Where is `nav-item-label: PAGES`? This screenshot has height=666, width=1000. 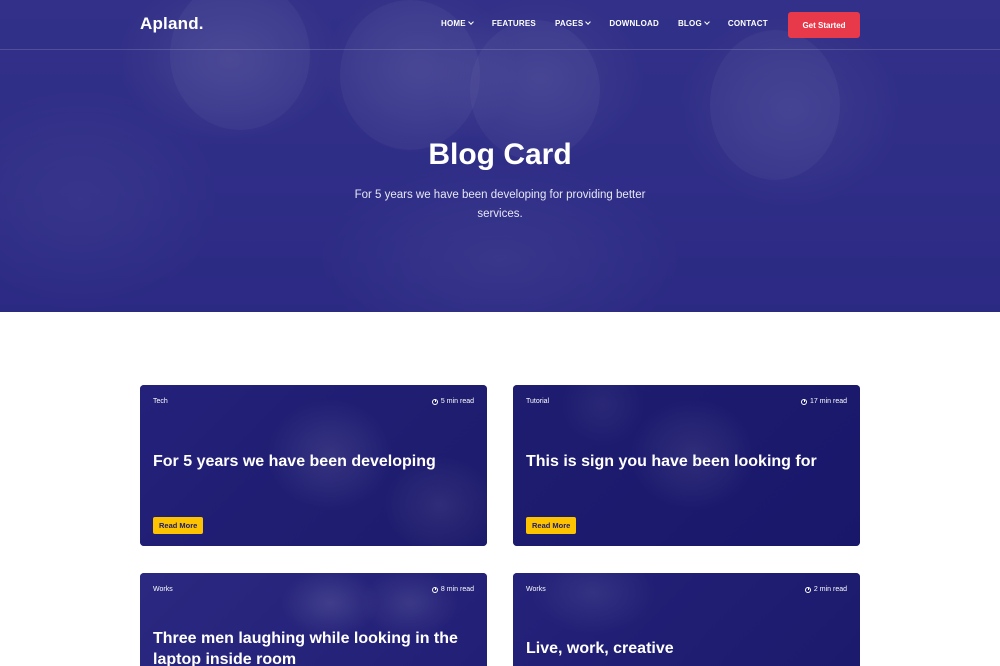
nav-item-label: PAGES is located at coordinates (569, 23).